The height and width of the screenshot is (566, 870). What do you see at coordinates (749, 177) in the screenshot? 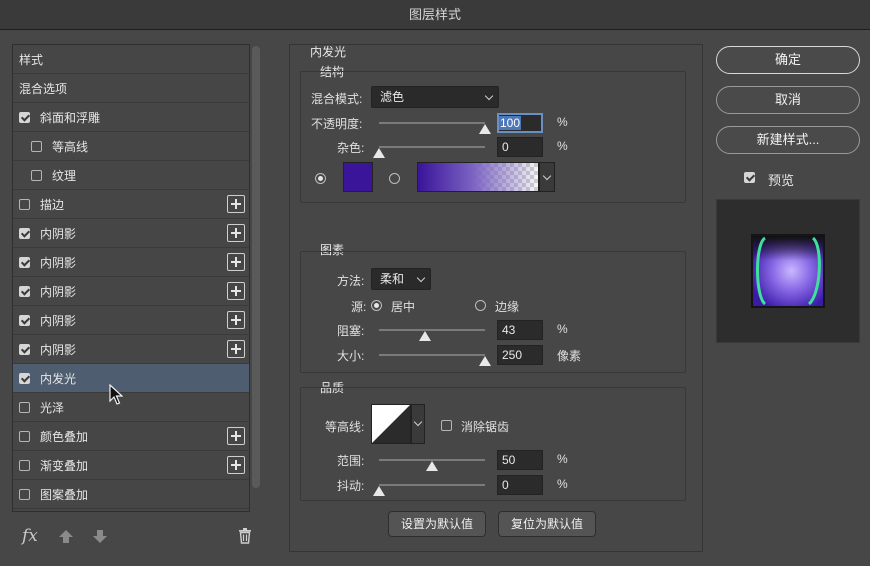
I see `preview-checkbox` at bounding box center [749, 177].